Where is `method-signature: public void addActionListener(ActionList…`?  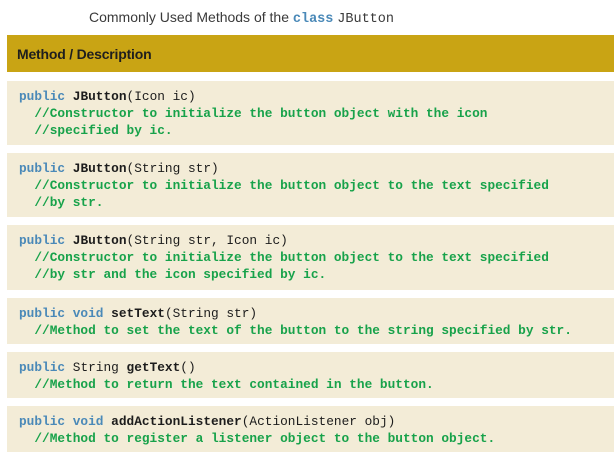 method-signature: public void addActionListener(ActionList… is located at coordinates (316, 421).